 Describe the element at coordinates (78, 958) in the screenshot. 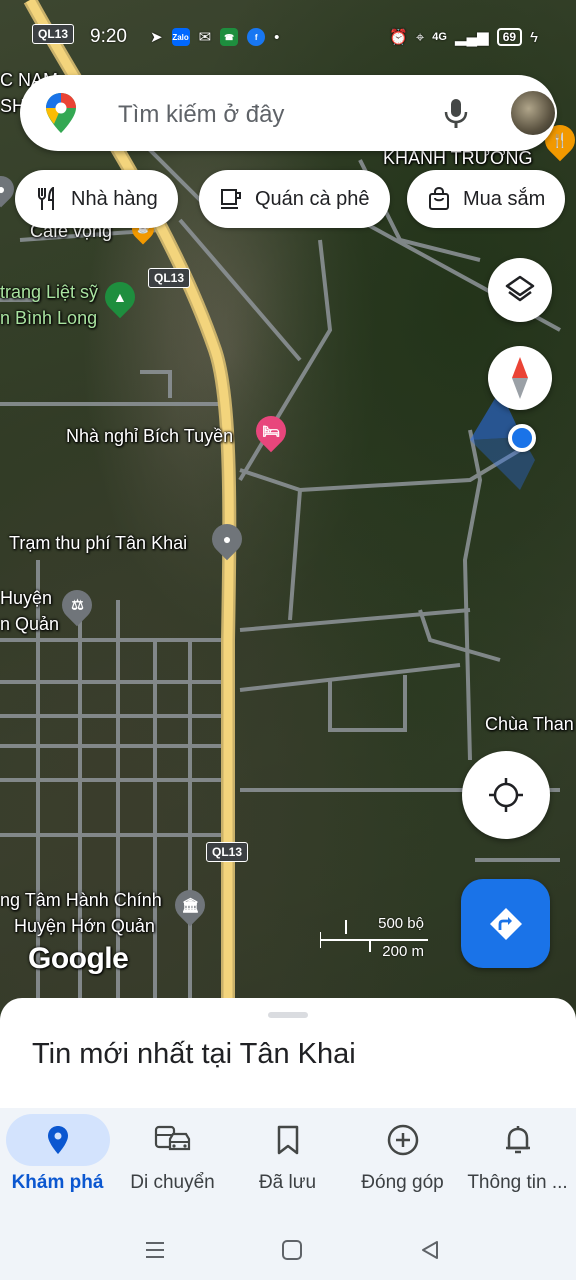

I see `google-logo: Google` at that location.